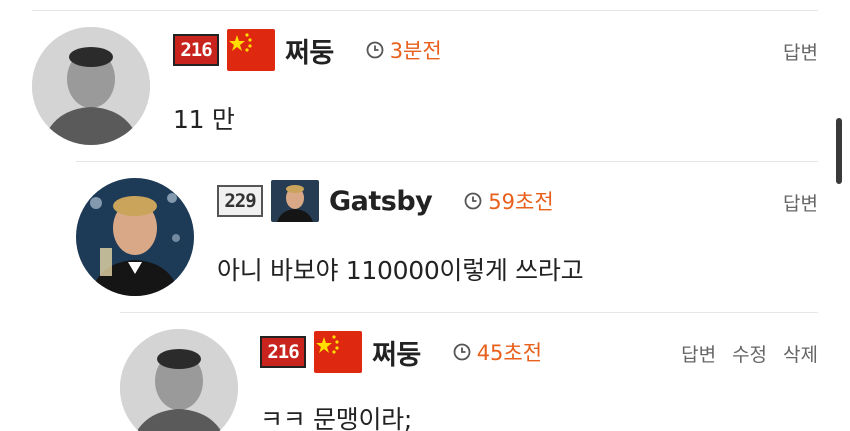 The image size is (850, 431). I want to click on time-text: 45초전, so click(509, 353).